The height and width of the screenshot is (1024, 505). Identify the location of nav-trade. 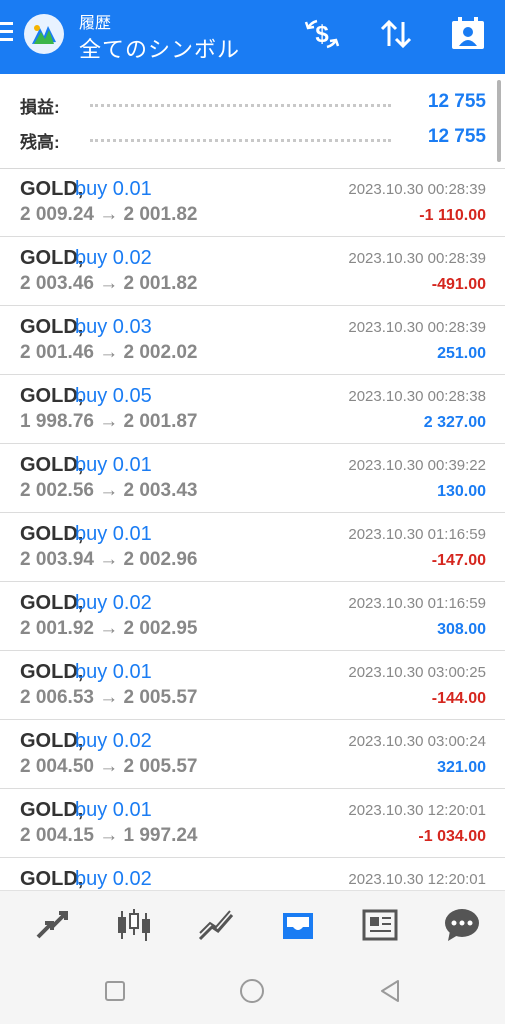
(50, 923).